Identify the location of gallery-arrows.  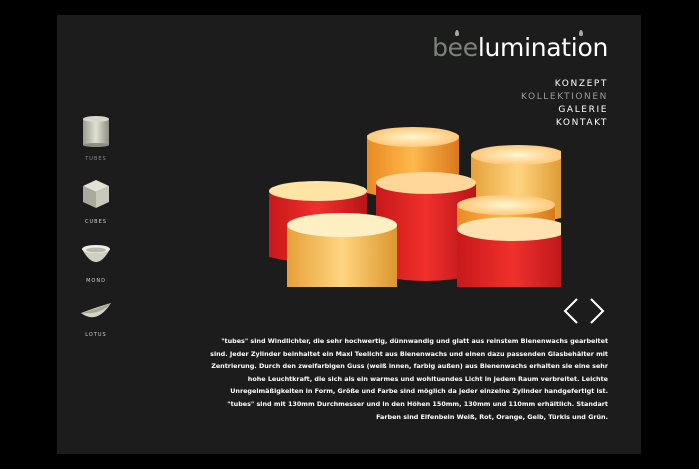
(584, 311).